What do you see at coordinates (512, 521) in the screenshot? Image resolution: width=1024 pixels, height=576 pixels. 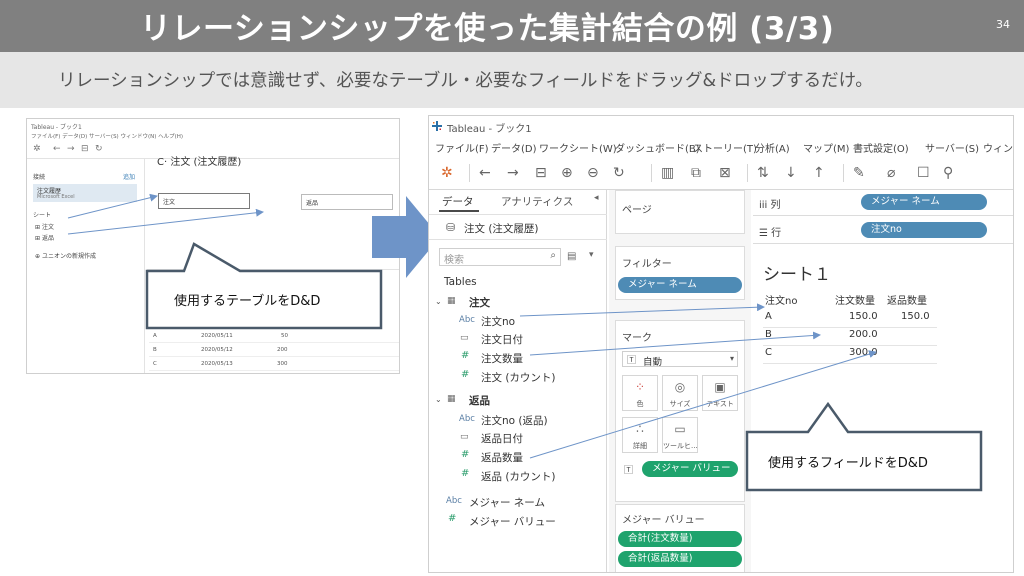 I see `field-measure-values: メジャー バリュー` at bounding box center [512, 521].